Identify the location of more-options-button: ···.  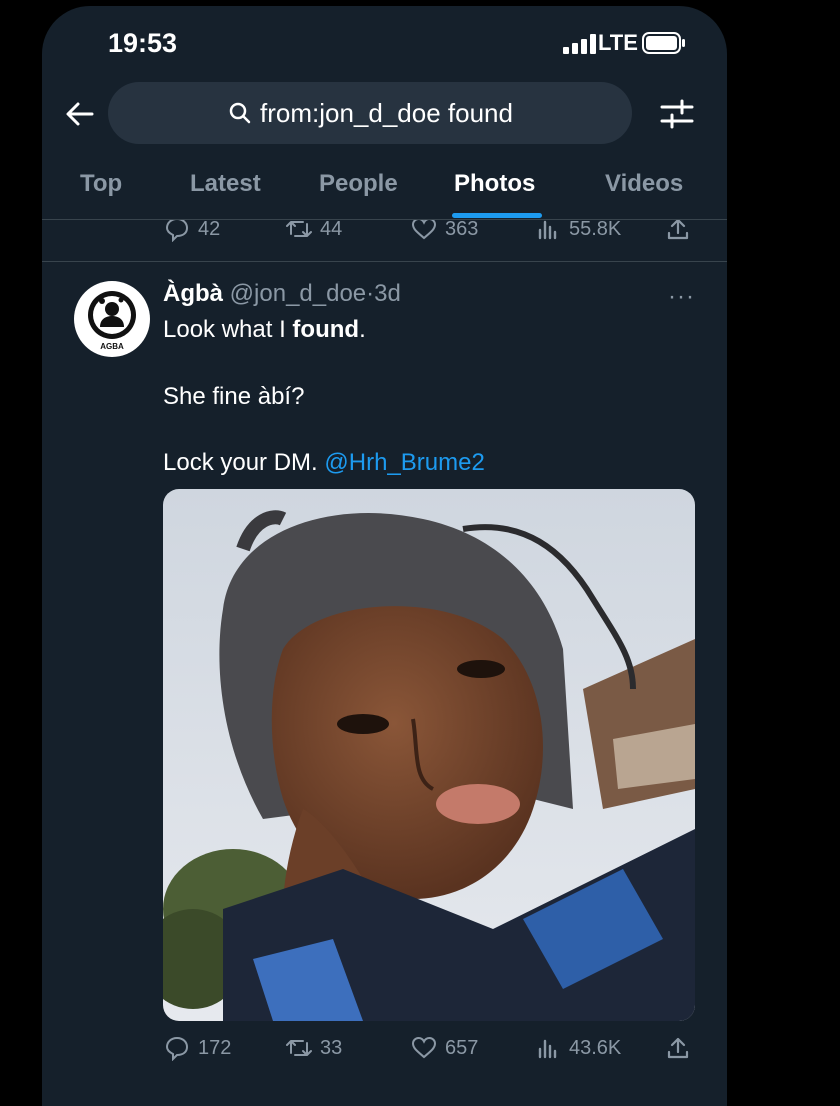
(681, 297).